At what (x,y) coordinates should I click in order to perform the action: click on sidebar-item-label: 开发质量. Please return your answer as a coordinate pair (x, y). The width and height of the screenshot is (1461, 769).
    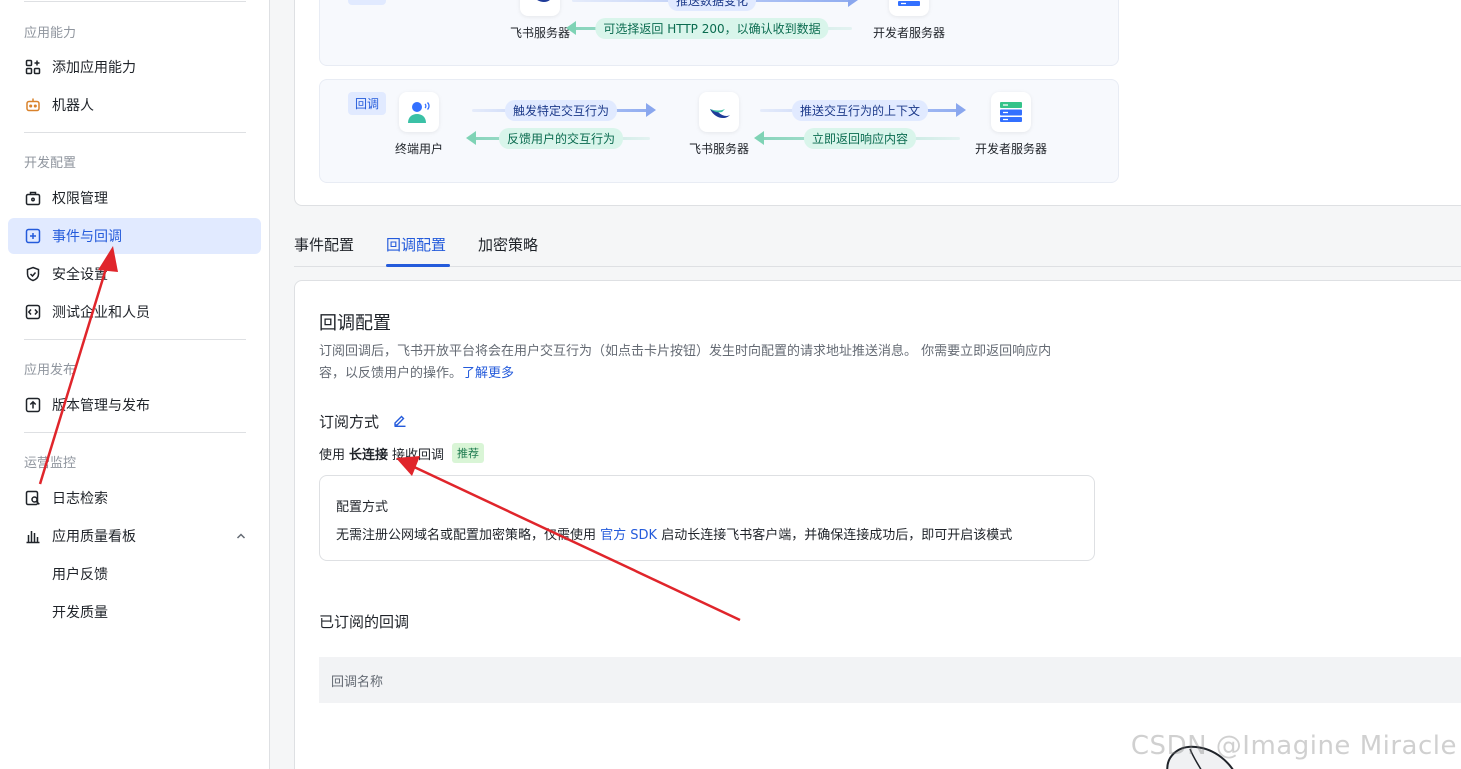
    Looking at the image, I should click on (80, 613).